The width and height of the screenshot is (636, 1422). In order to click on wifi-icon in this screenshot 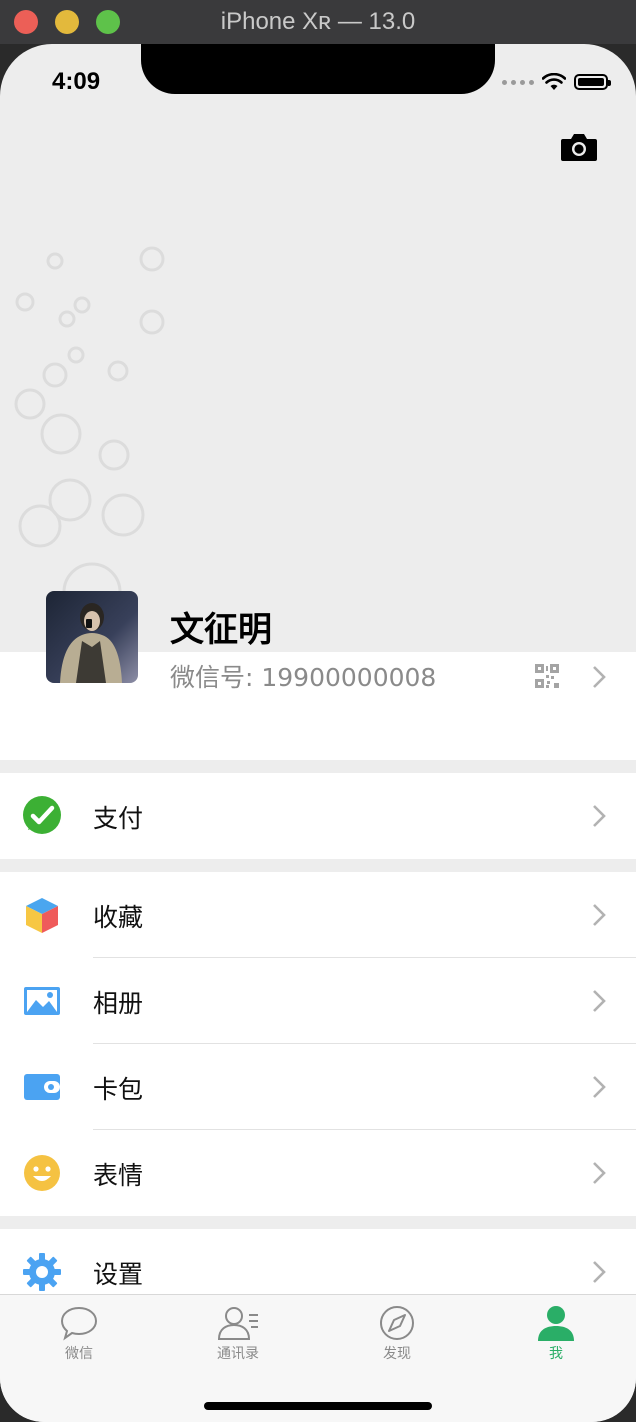, I will do `click(554, 81)`.